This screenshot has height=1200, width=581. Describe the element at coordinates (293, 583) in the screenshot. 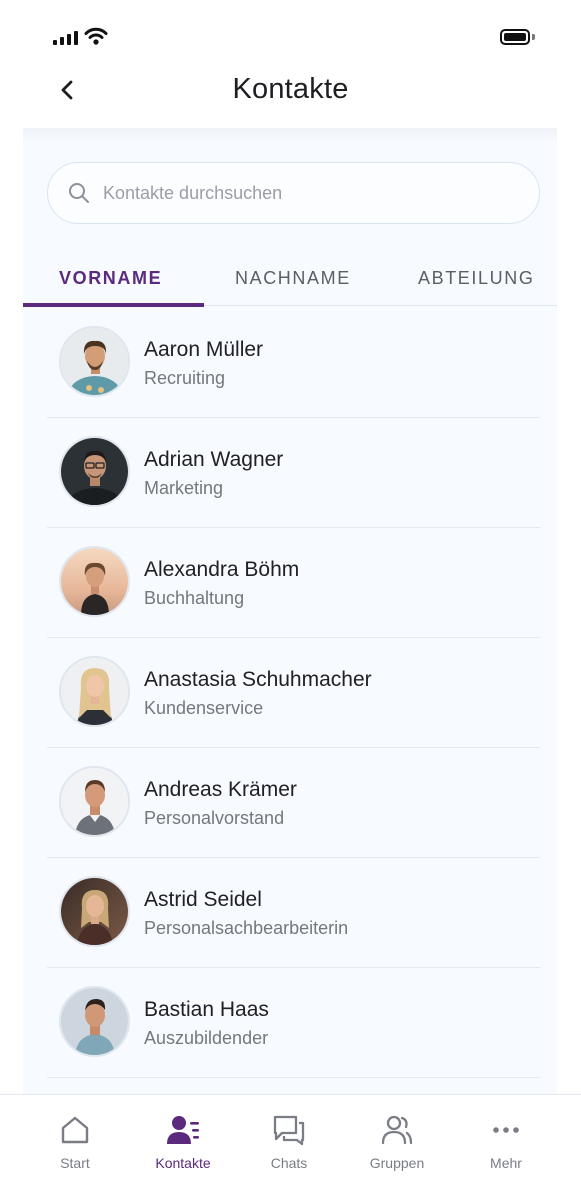

I see `list-item: Alexandra Böhm Buchhaltung` at that location.